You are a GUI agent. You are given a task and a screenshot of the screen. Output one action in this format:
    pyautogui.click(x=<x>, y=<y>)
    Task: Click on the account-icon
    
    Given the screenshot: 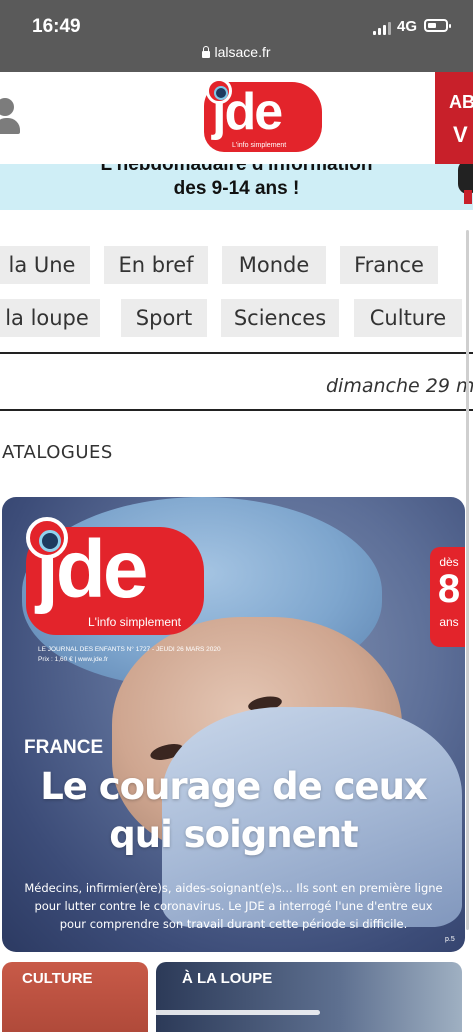 What is the action you would take?
    pyautogui.click(x=12, y=118)
    